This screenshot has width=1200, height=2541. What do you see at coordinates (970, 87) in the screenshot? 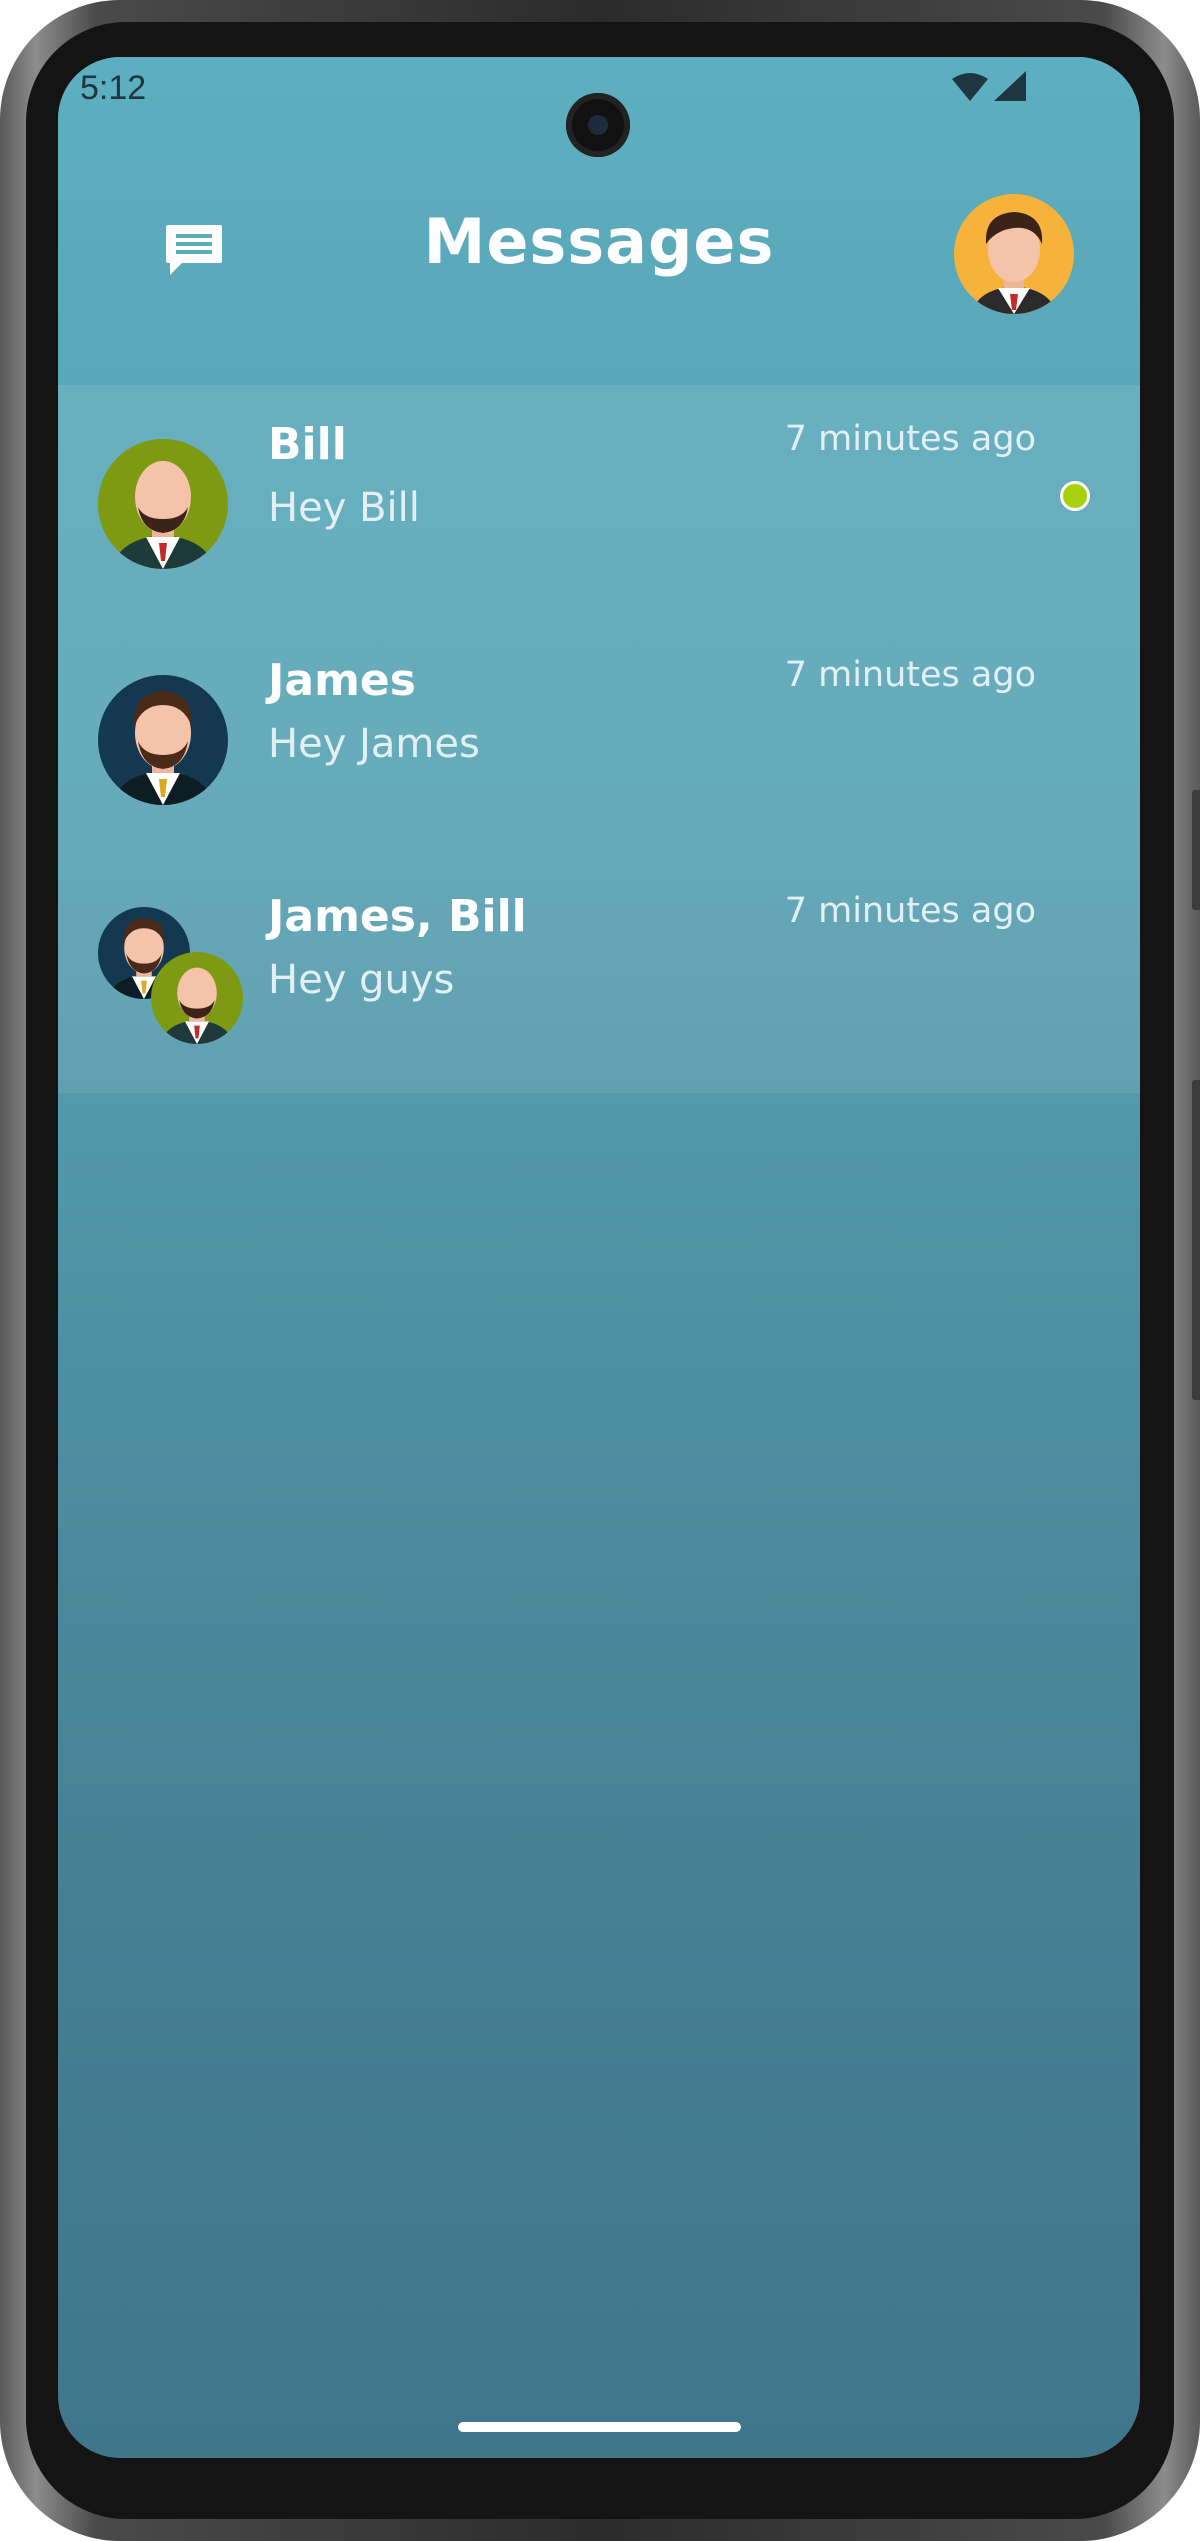
I see `wifi-icon` at bounding box center [970, 87].